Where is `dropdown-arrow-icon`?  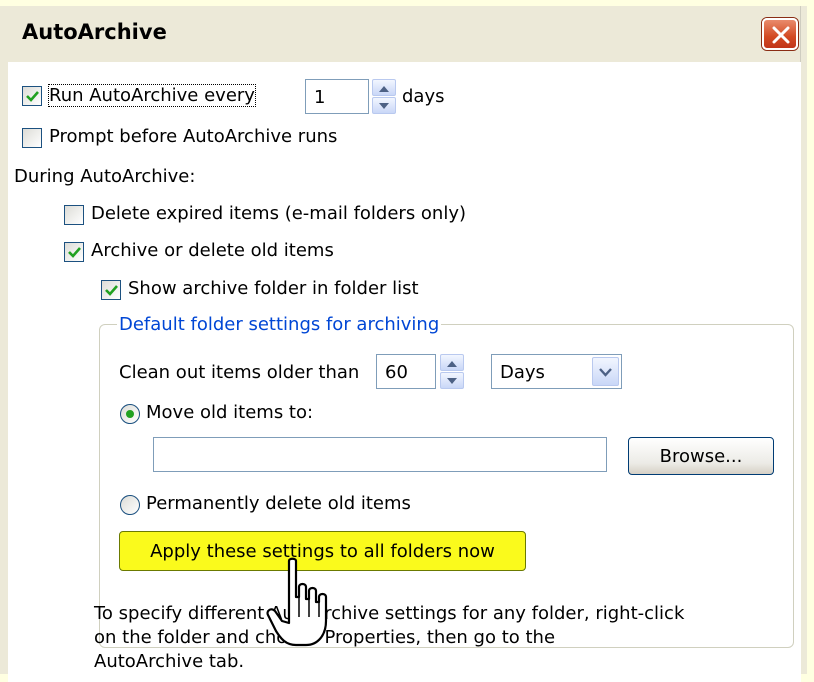
dropdown-arrow-icon is located at coordinates (605, 372).